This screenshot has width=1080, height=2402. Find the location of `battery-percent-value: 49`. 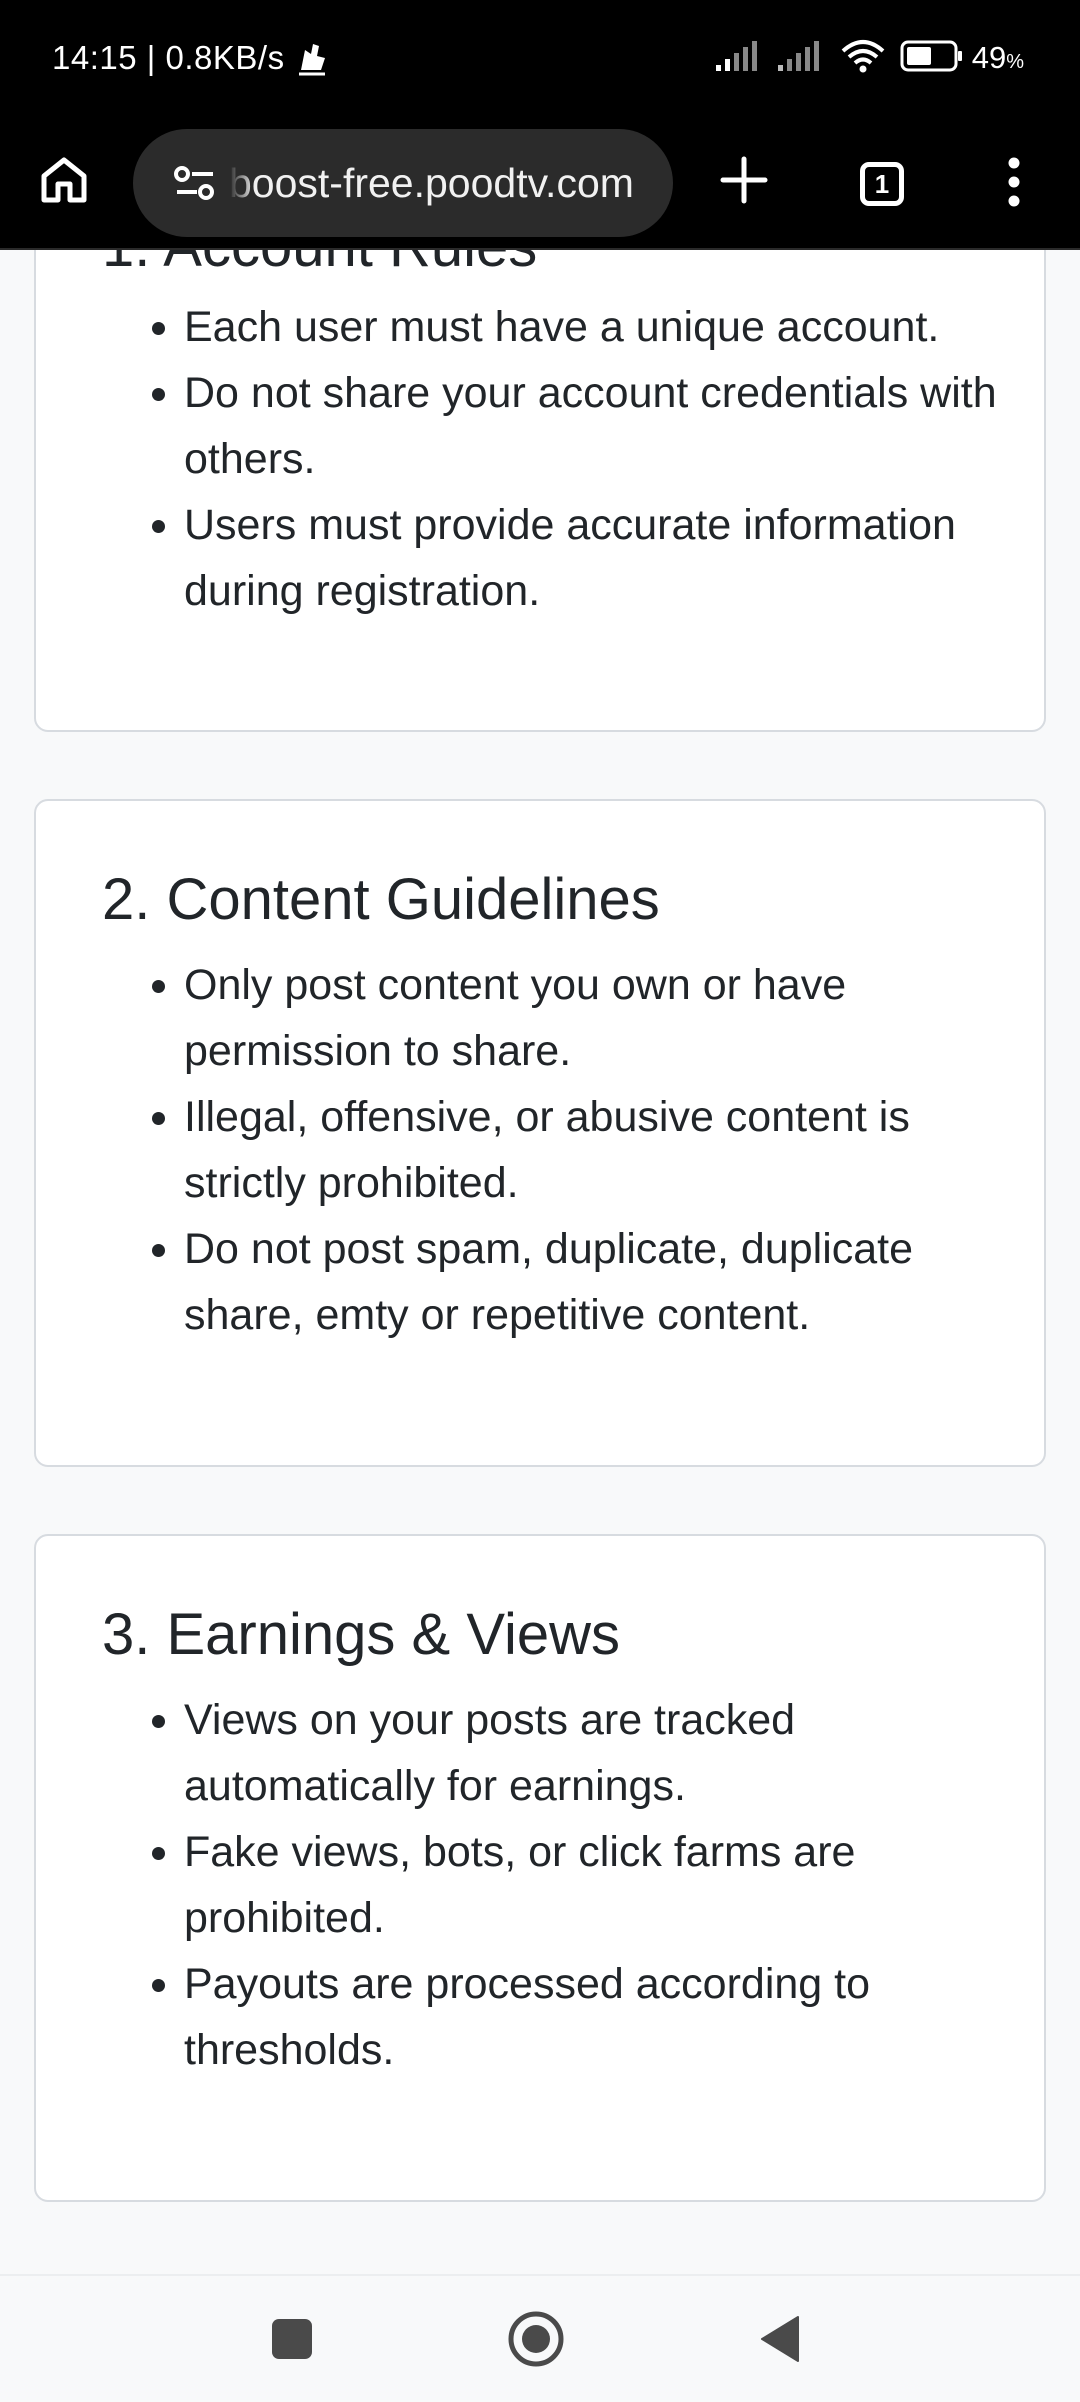

battery-percent-value: 49 is located at coordinates (989, 57).